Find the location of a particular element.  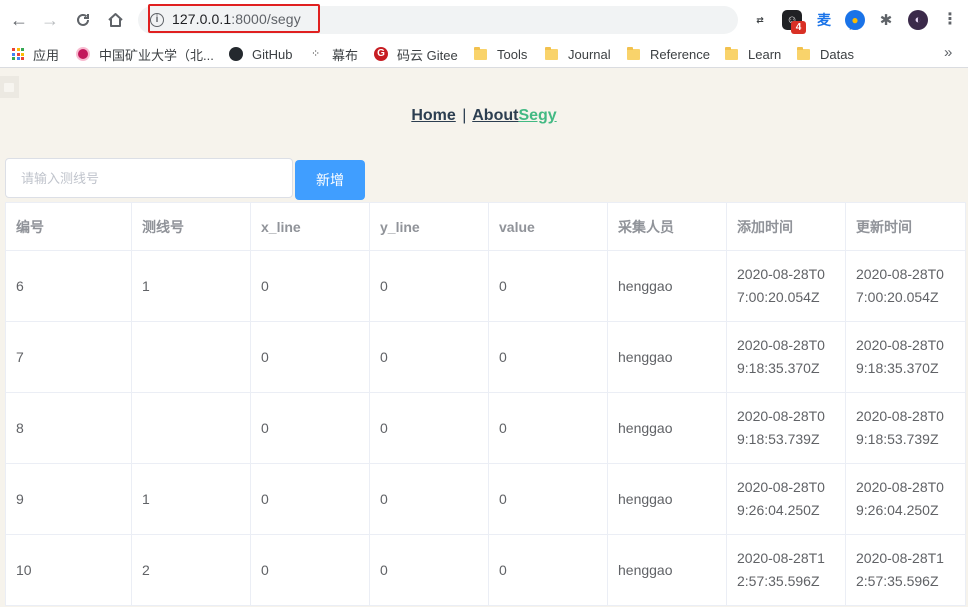

more-bookmarks-icon: » is located at coordinates (948, 52).